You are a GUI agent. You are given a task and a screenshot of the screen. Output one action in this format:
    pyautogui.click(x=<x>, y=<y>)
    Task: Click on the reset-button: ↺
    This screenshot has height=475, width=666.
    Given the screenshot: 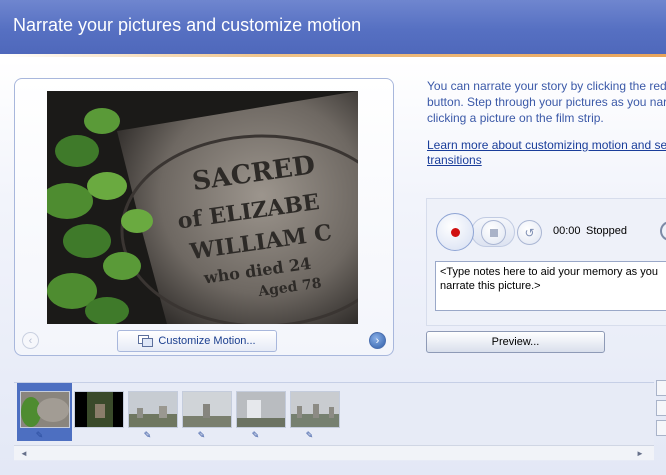 What is the action you would take?
    pyautogui.click(x=529, y=232)
    